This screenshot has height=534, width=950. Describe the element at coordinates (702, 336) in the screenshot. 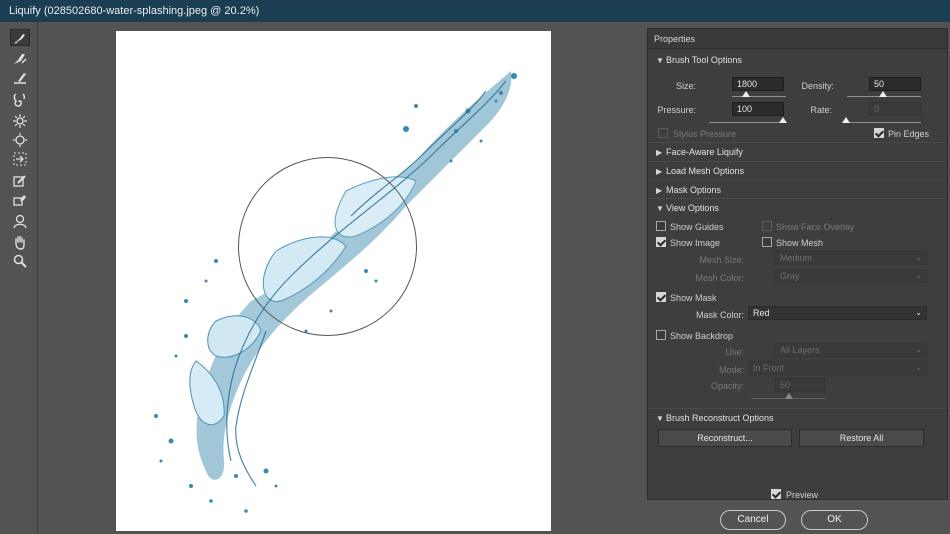

I see `show-backdrop-label: Show Backdrop` at that location.